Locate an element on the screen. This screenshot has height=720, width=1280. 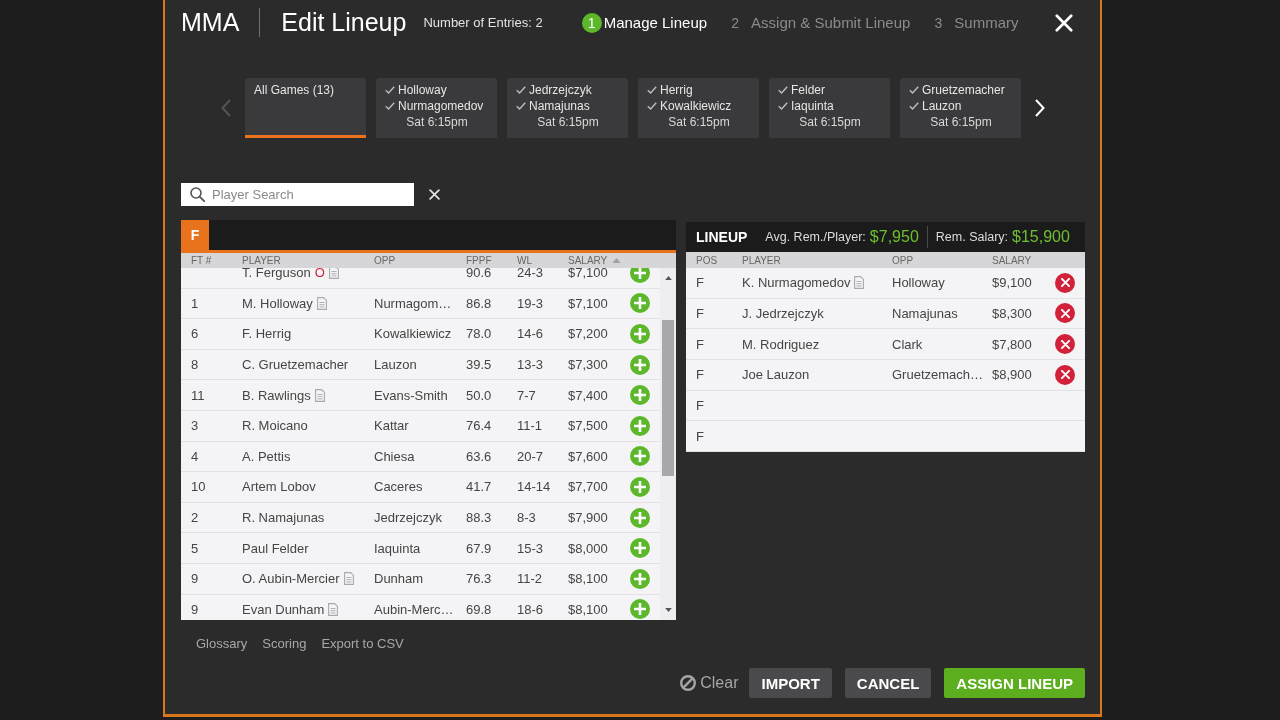
game-tile: Gruetzemacher Lauzon Sat 6:15pm is located at coordinates (960, 108).